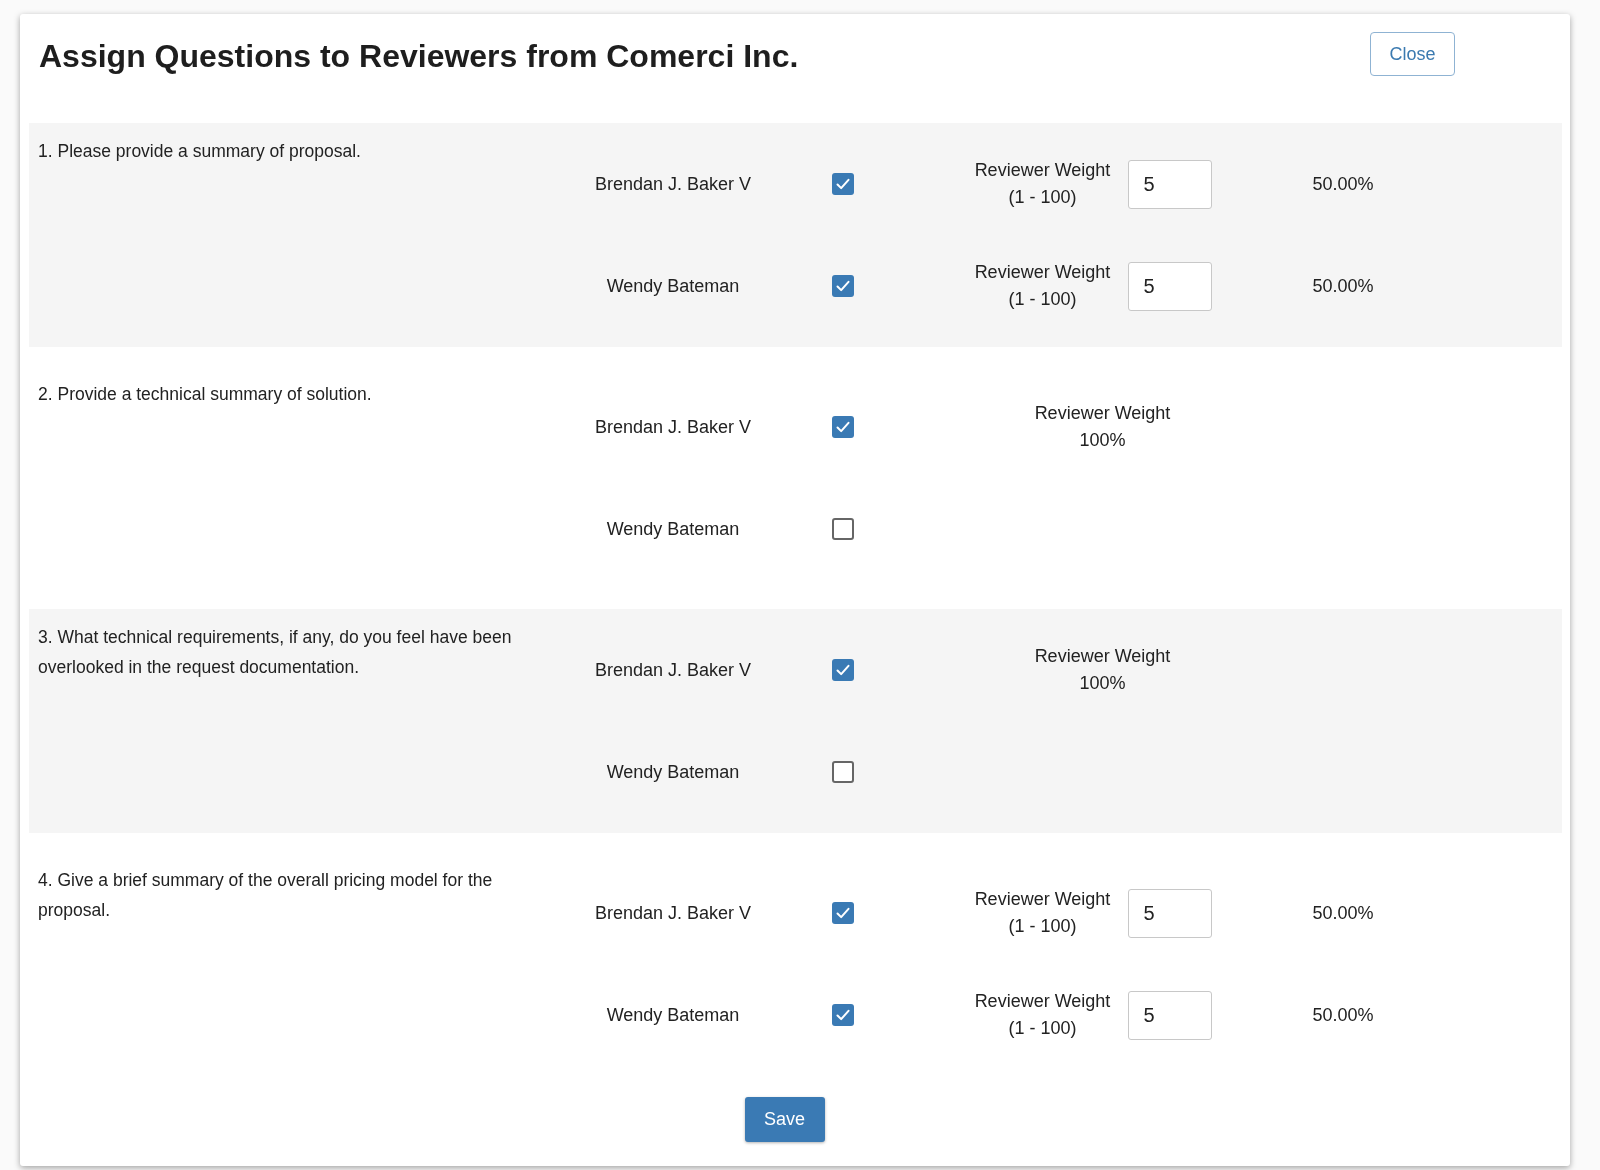 This screenshot has height=1170, width=1600. Describe the element at coordinates (418, 56) in the screenshot. I see `dialog-title: Assign Questions to Reviewers from Comerci Inc.` at that location.